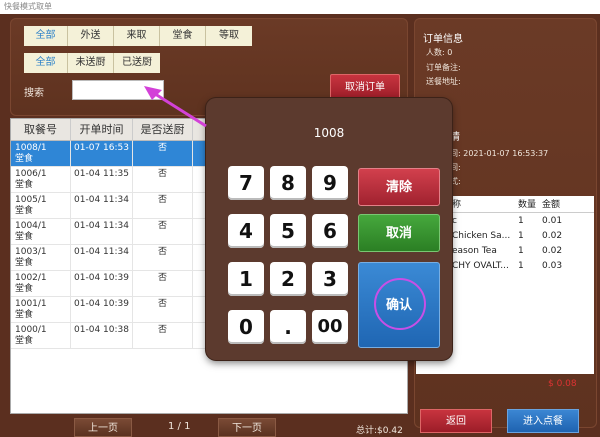 Image resolution: width=600 pixels, height=437 pixels. Describe the element at coordinates (46, 63) in the screenshot. I see `tab-status-all: 全部` at that location.